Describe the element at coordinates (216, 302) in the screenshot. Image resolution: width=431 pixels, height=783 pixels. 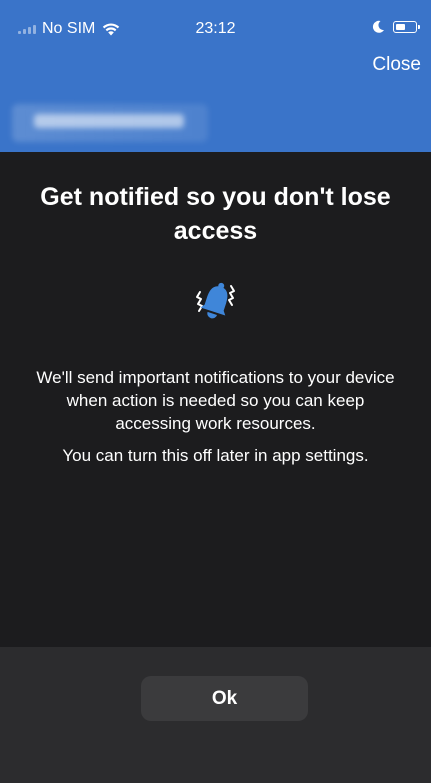
I see `bell-ringing-icon` at that location.